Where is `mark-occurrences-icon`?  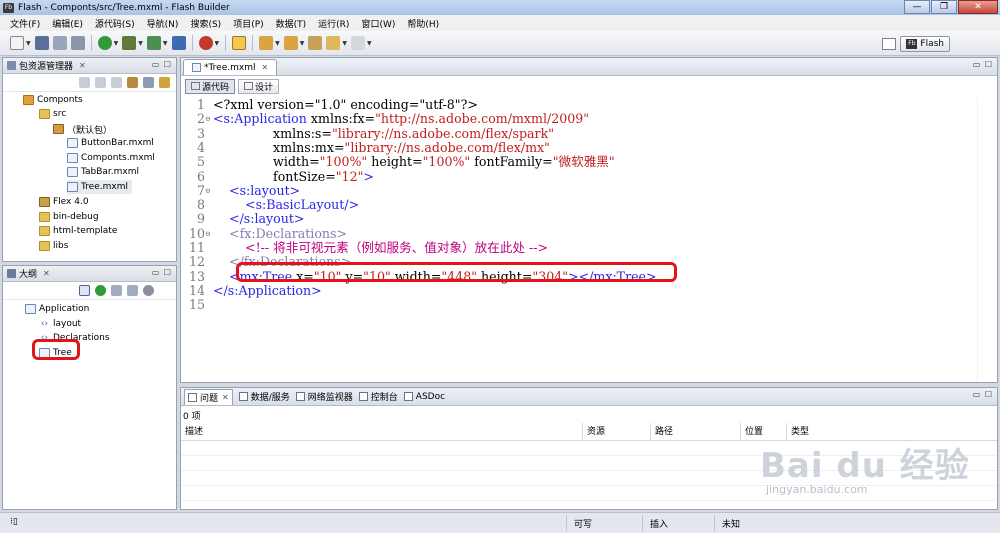
mark-occurrences-icon is located at coordinates (239, 43).